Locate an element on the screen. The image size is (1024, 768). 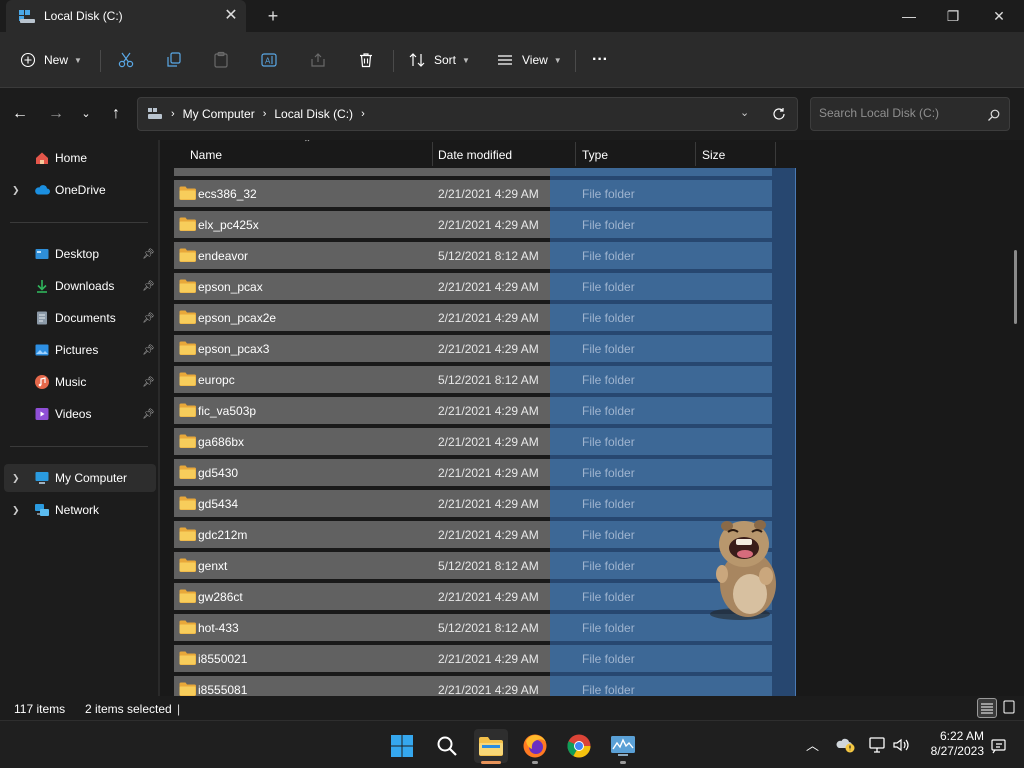
column-header-name: Name is located at coordinates (206, 155).